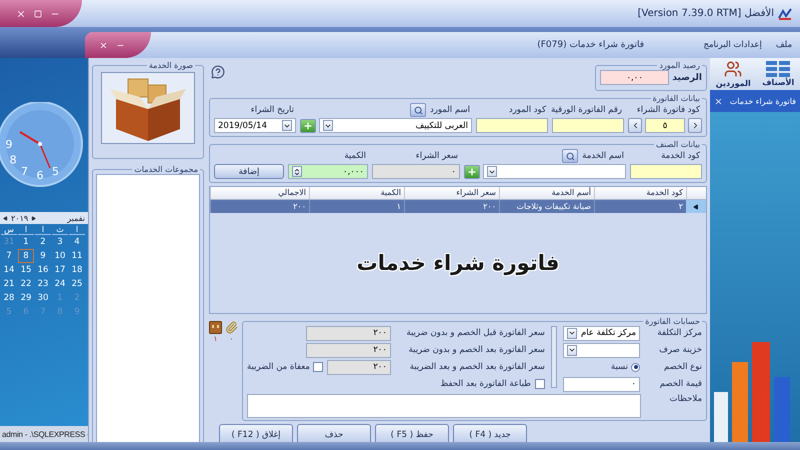 The image size is (800, 450). What do you see at coordinates (297, 171) in the screenshot?
I see `spinner-icon` at bounding box center [297, 171].